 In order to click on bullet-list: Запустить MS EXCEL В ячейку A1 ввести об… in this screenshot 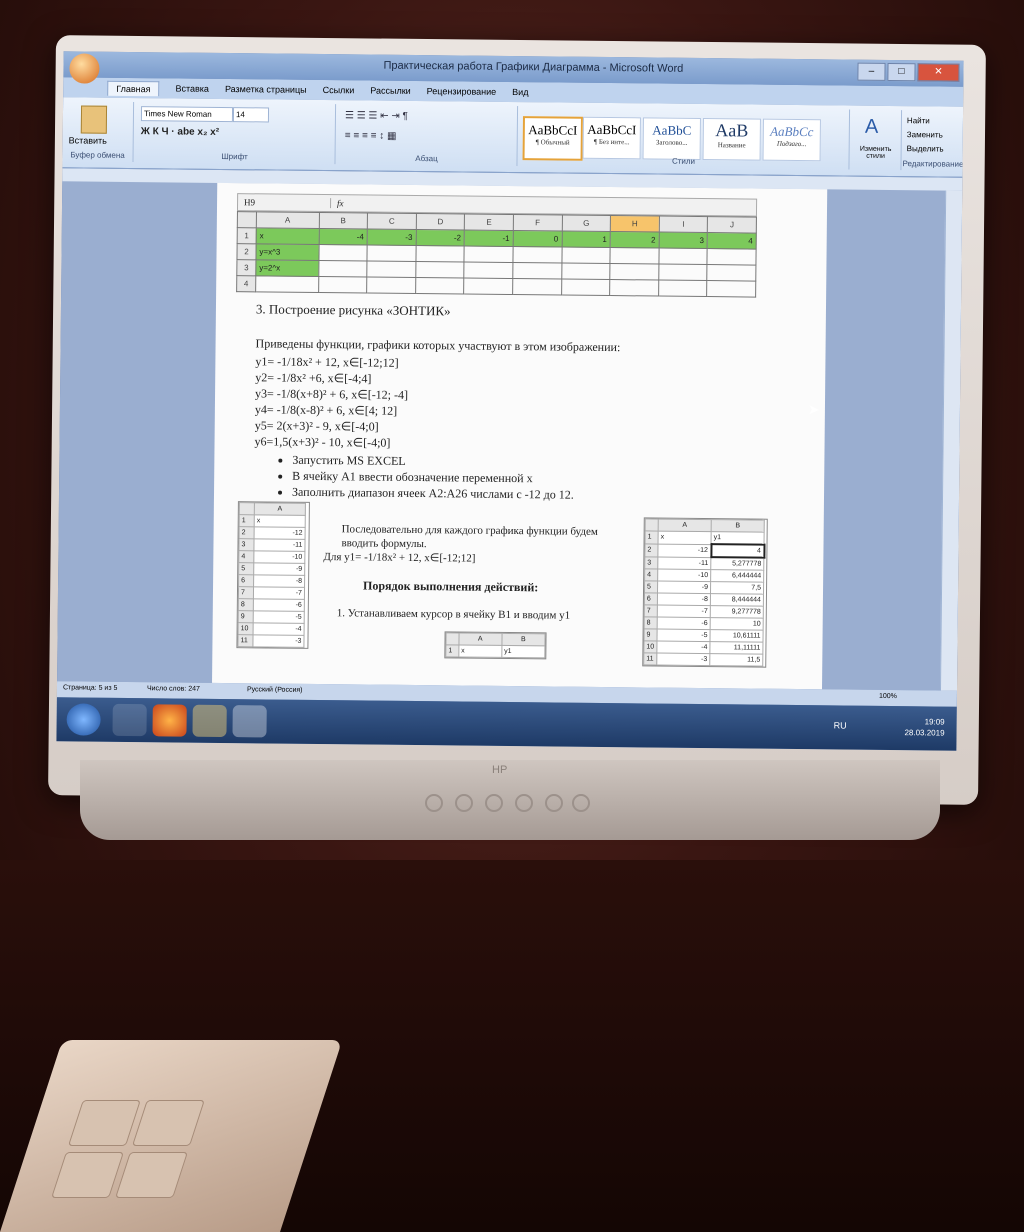, I will do `click(424, 477)`.